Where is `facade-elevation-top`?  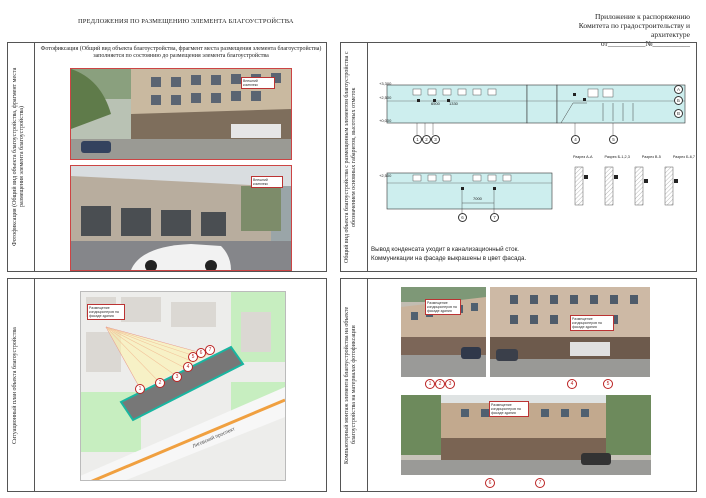
facade-elevation-top is located at coordinates (536, 109).